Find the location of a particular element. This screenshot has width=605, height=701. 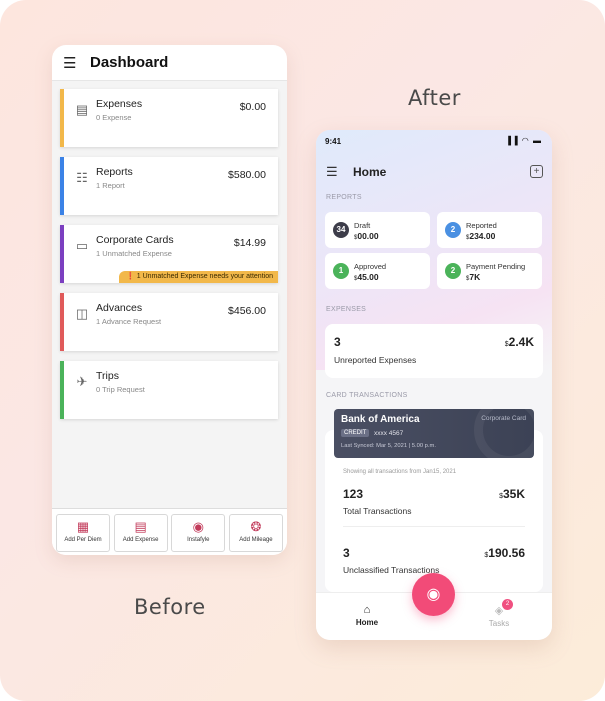

expense-amount: $2.4K is located at coordinates (519, 342).